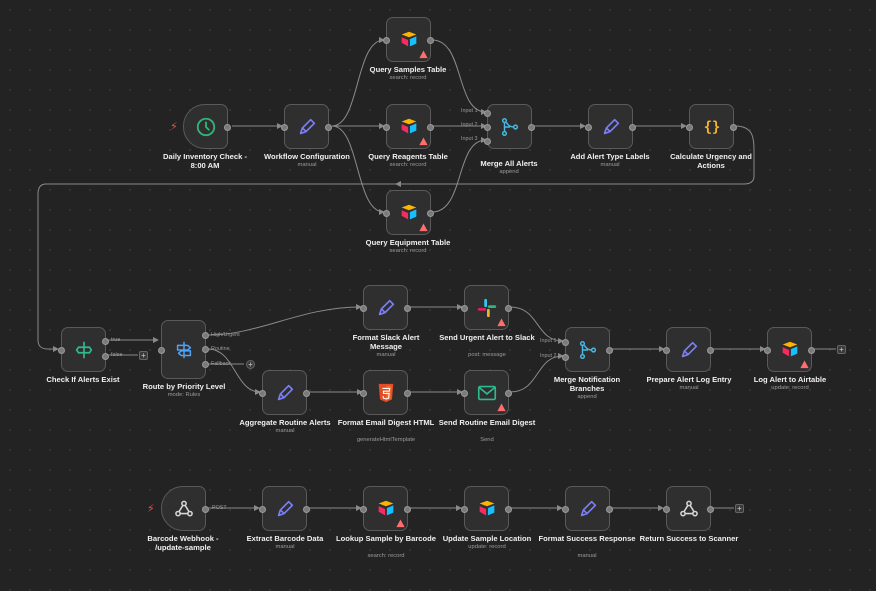 The height and width of the screenshot is (591, 876). Describe the element at coordinates (587, 384) in the screenshot. I see `node-label: Merge Notification Branches` at that location.